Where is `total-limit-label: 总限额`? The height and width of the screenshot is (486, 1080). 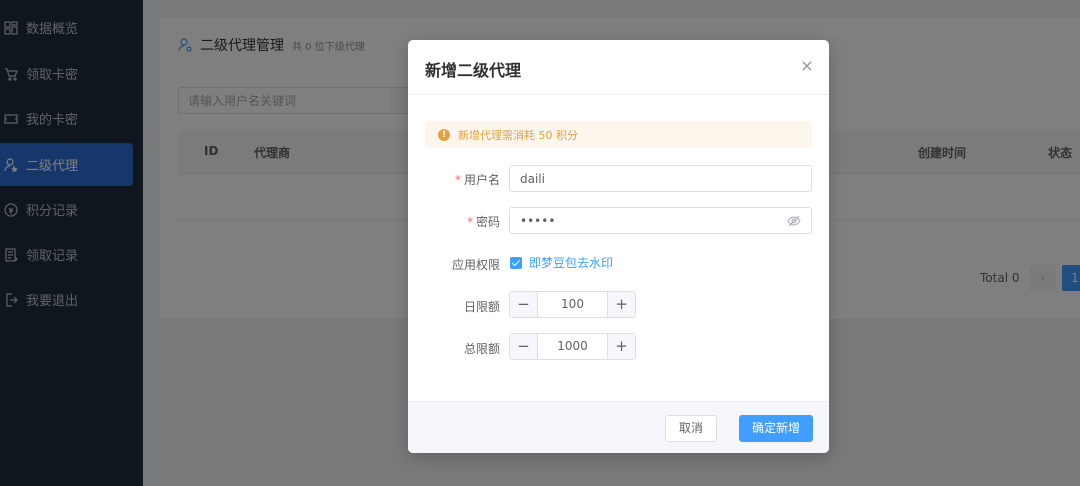 total-limit-label: 总限额 is located at coordinates (481, 349).